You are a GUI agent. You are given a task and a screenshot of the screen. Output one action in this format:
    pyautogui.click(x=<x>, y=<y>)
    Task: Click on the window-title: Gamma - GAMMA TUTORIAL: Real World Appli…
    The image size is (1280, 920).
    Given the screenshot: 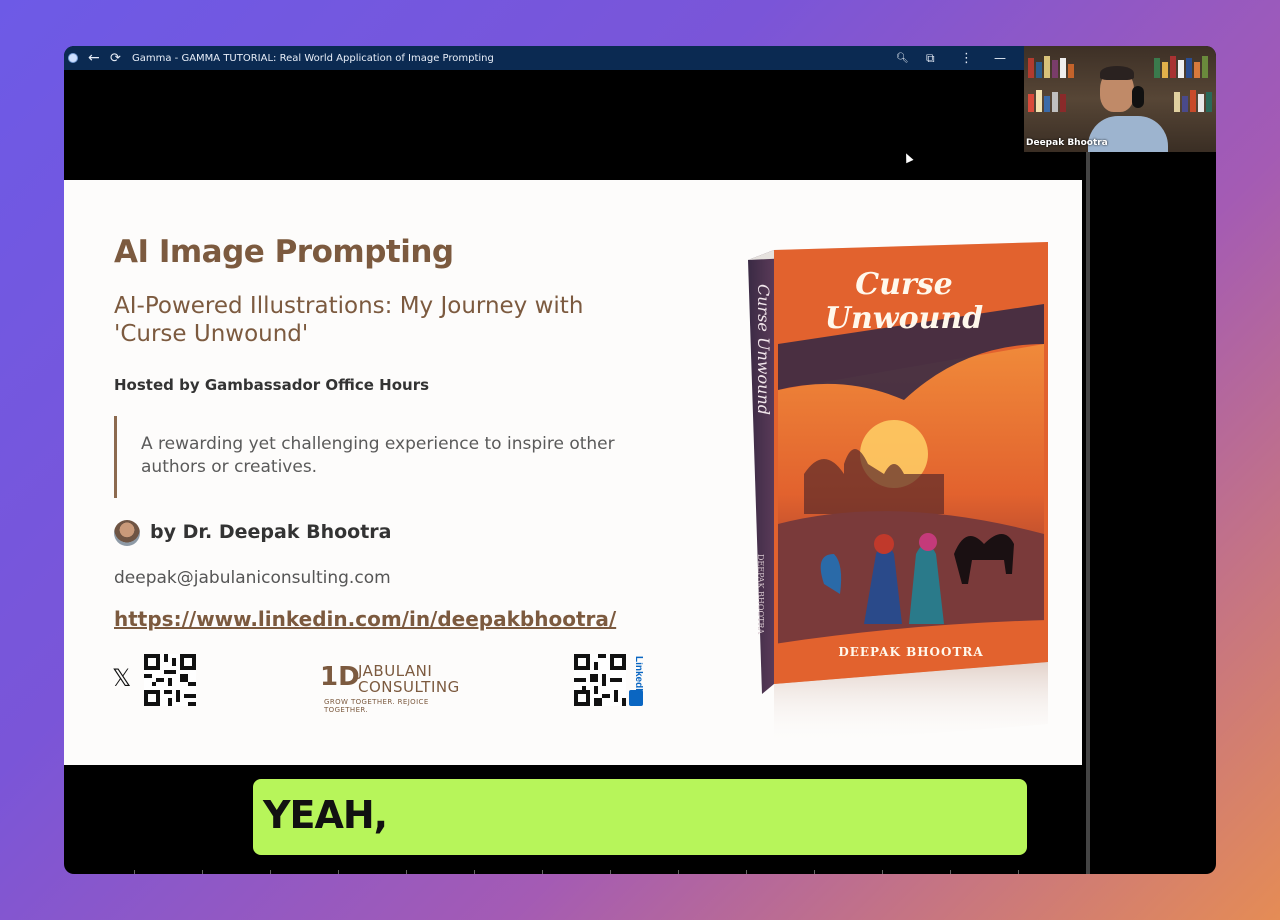 What is the action you would take?
    pyautogui.click(x=313, y=58)
    